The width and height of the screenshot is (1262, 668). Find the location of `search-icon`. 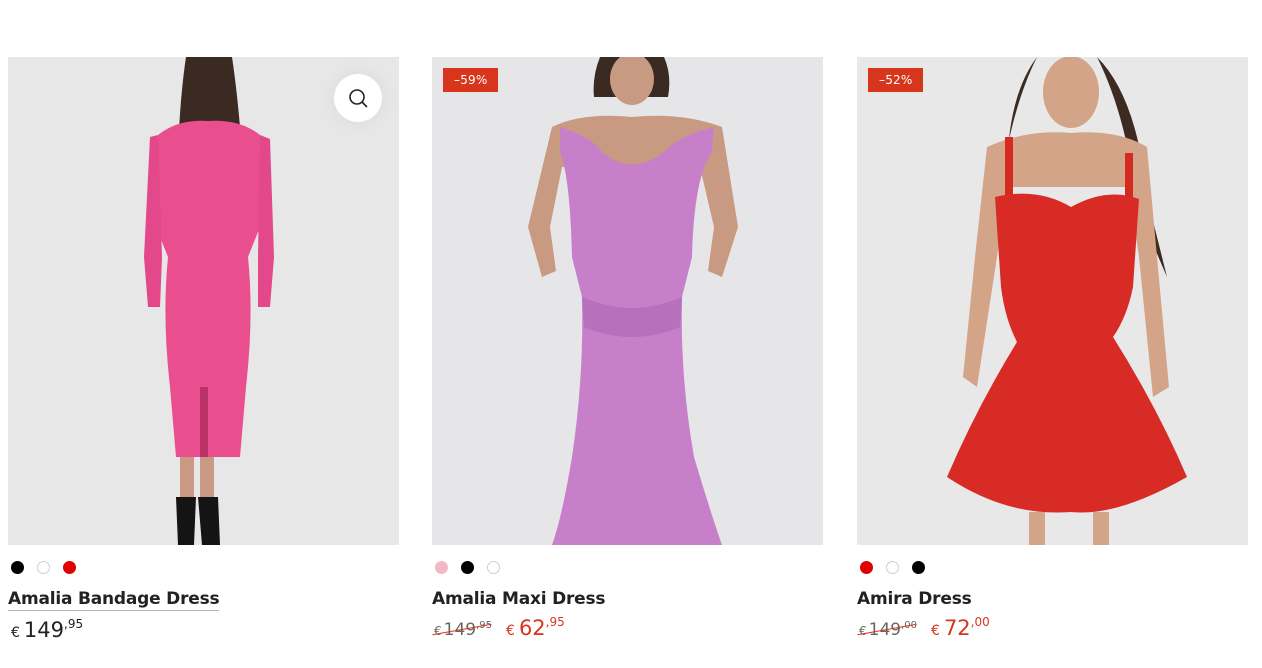

search-icon is located at coordinates (358, 98).